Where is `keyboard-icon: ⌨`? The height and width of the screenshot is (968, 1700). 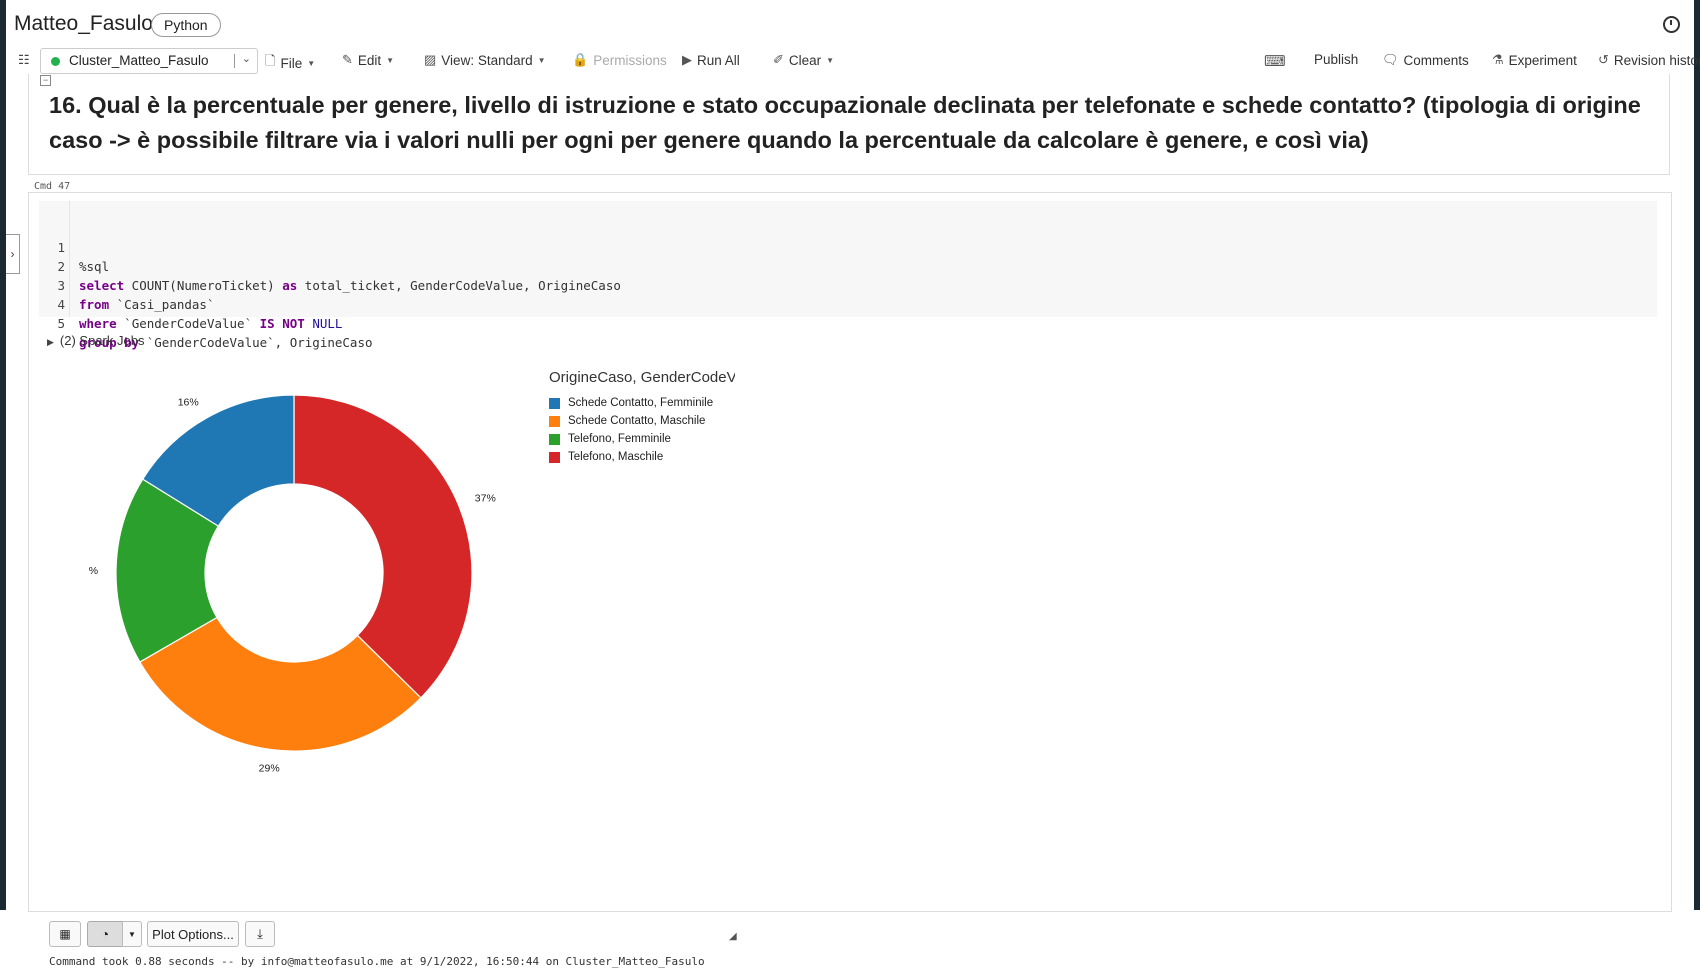
keyboard-icon: ⌨ is located at coordinates (1275, 61).